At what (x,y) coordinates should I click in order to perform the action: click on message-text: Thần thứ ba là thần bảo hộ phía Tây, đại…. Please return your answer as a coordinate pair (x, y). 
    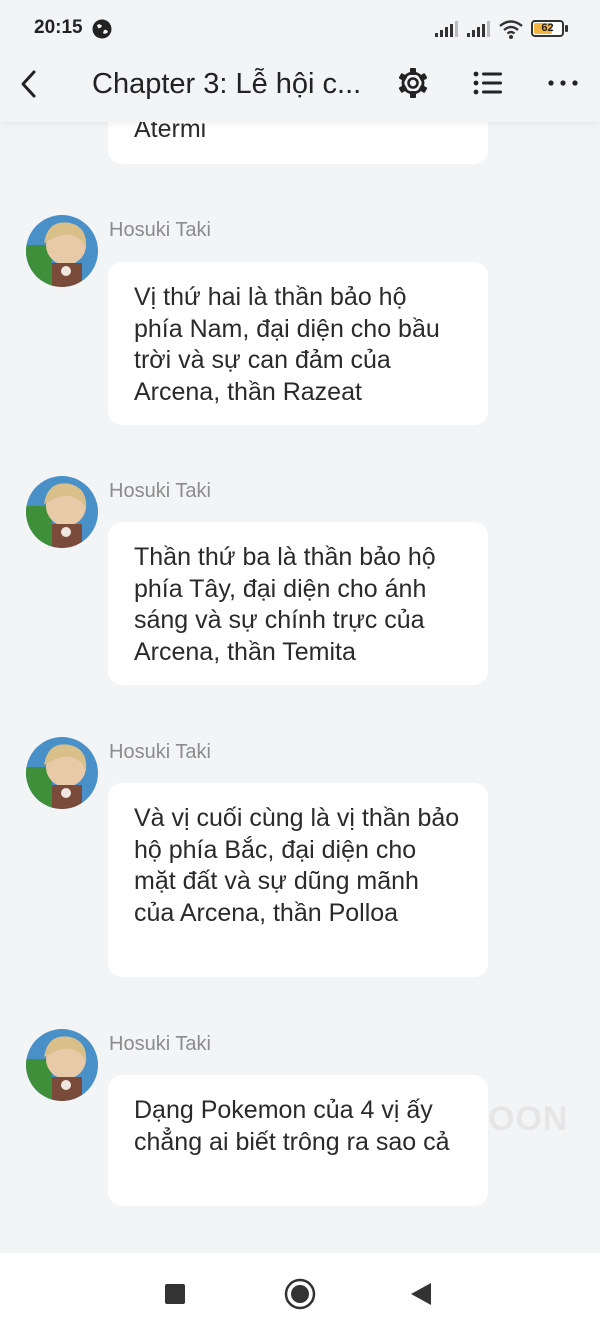
    Looking at the image, I should click on (285, 604).